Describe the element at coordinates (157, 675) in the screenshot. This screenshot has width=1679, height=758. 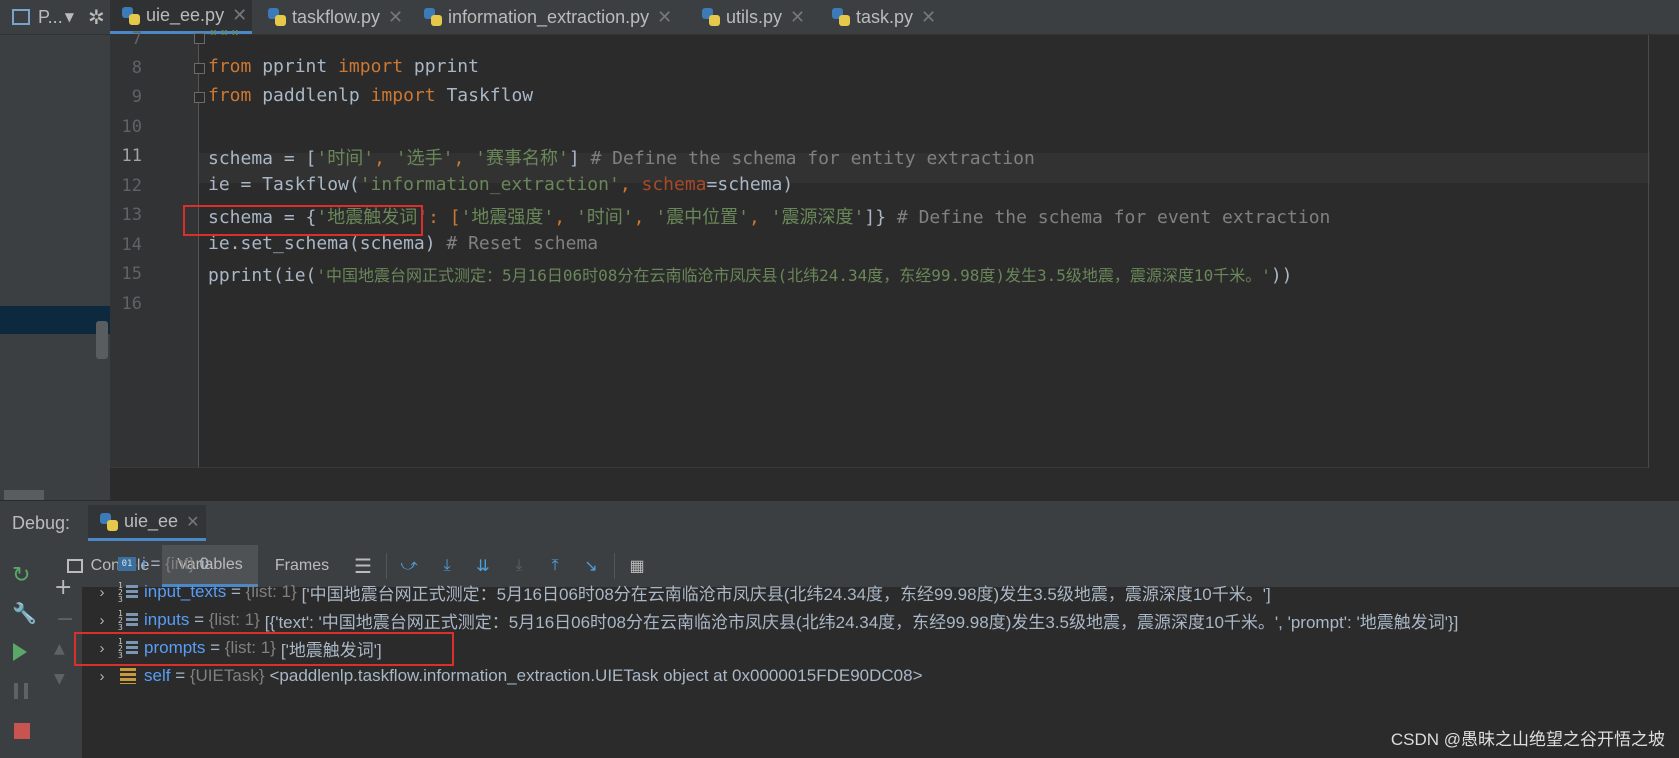
I see `variable-name: self` at that location.